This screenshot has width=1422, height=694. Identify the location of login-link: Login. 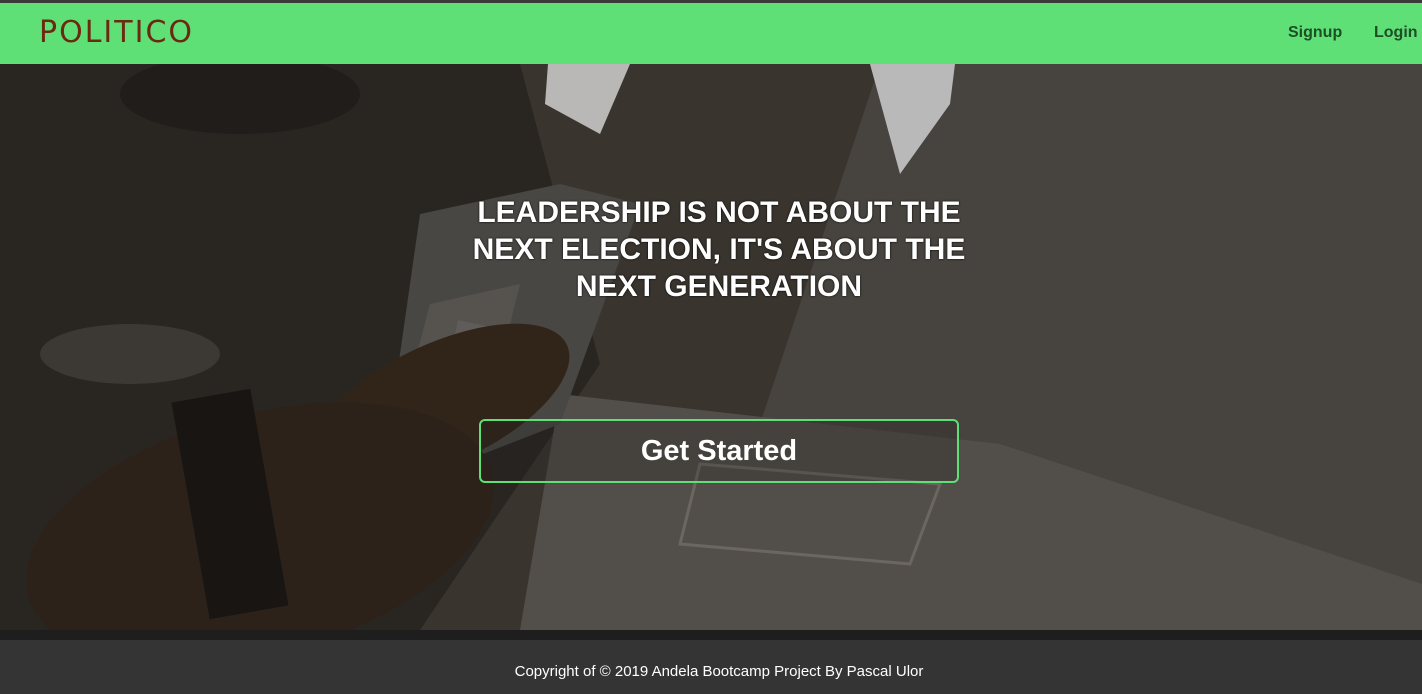
(1396, 33).